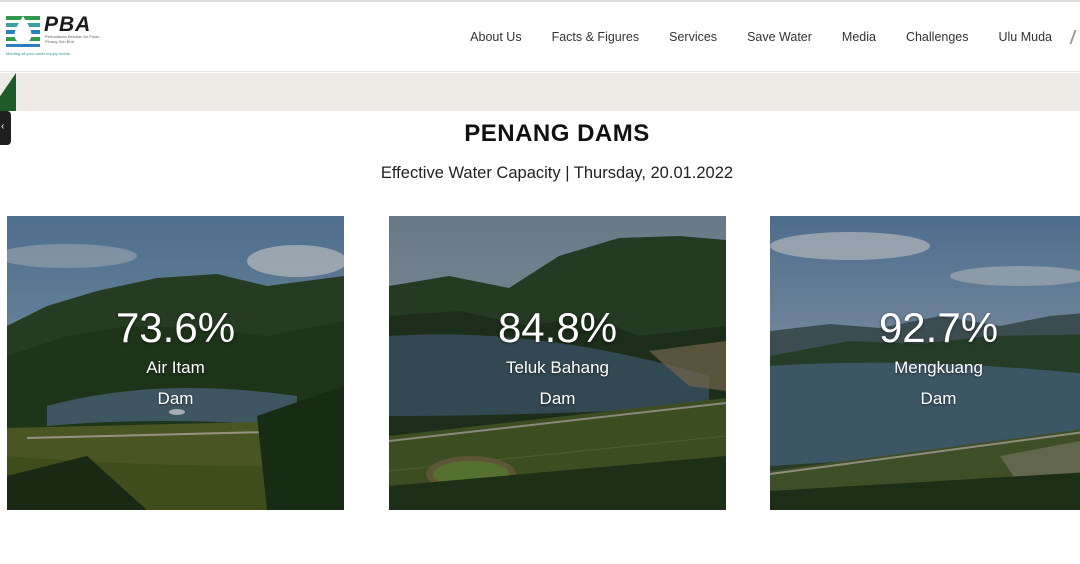  What do you see at coordinates (779, 37) in the screenshot?
I see `nav-save-water: Save Water` at bounding box center [779, 37].